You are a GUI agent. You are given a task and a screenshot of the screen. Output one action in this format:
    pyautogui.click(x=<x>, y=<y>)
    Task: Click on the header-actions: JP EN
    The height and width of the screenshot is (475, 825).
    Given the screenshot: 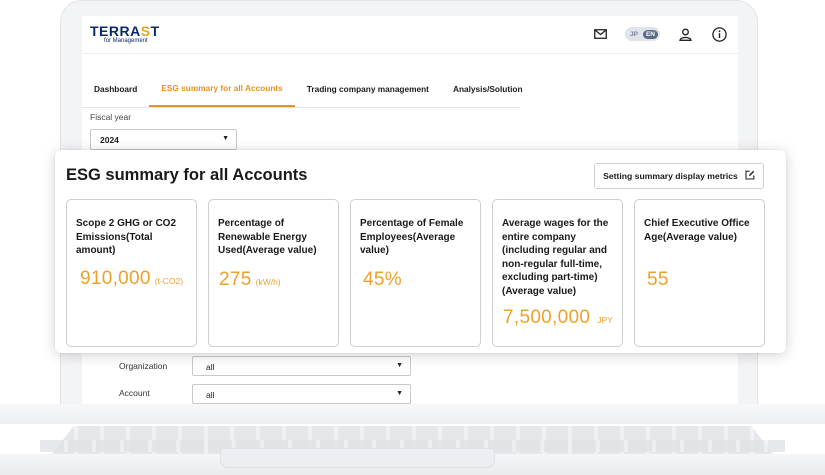 What is the action you would take?
    pyautogui.click(x=659, y=34)
    